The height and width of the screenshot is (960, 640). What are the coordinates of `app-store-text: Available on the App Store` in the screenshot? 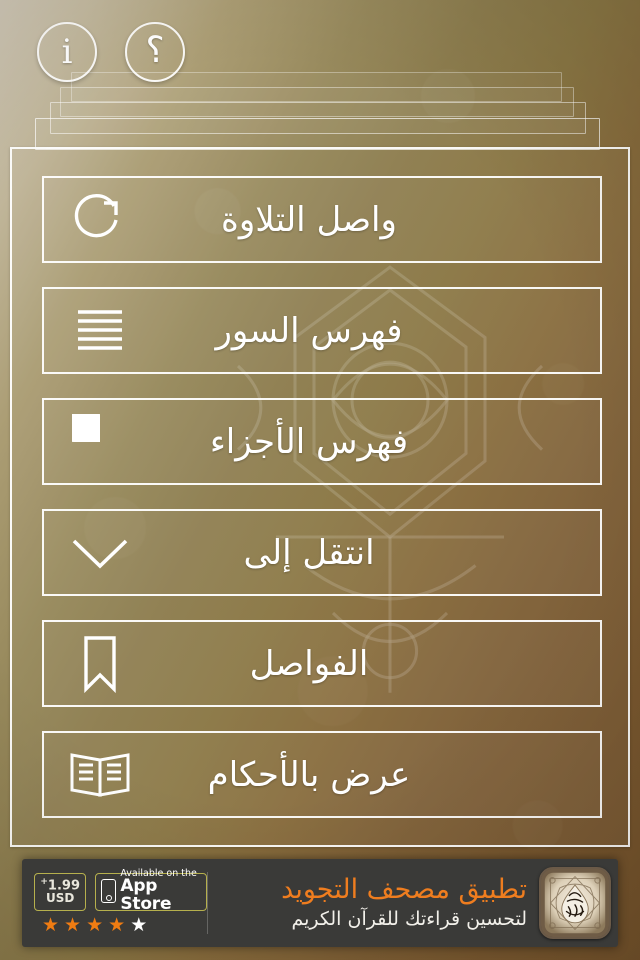 It's located at (159, 891).